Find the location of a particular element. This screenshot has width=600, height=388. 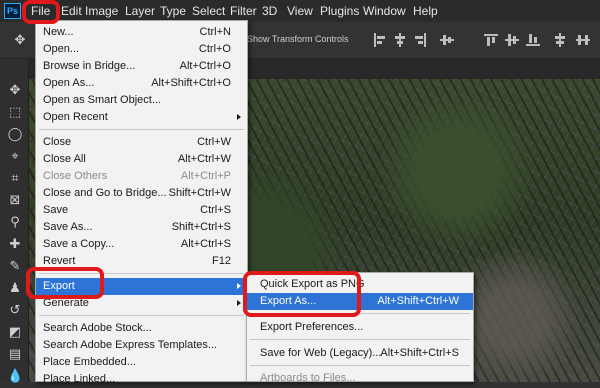

menu-type: Type is located at coordinates (173, 11).